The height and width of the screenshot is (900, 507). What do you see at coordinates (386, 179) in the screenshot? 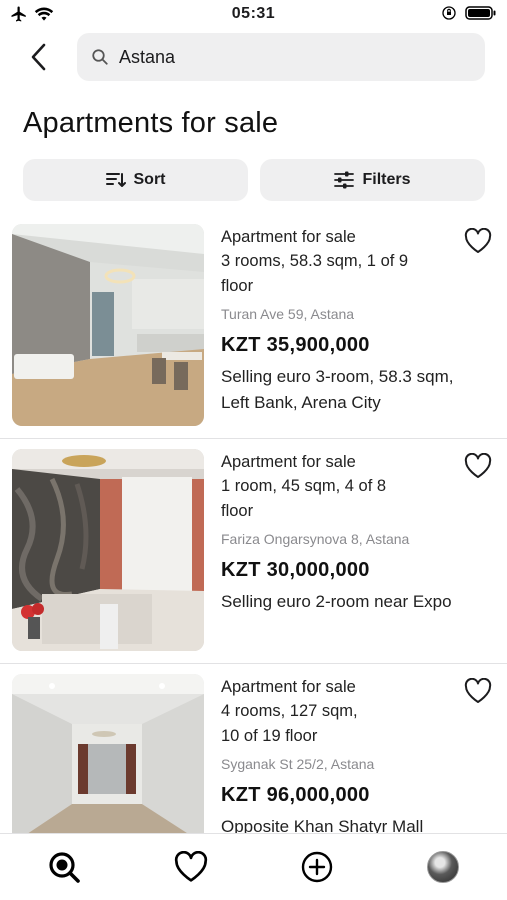
I see `filters-label: Filters` at bounding box center [386, 179].